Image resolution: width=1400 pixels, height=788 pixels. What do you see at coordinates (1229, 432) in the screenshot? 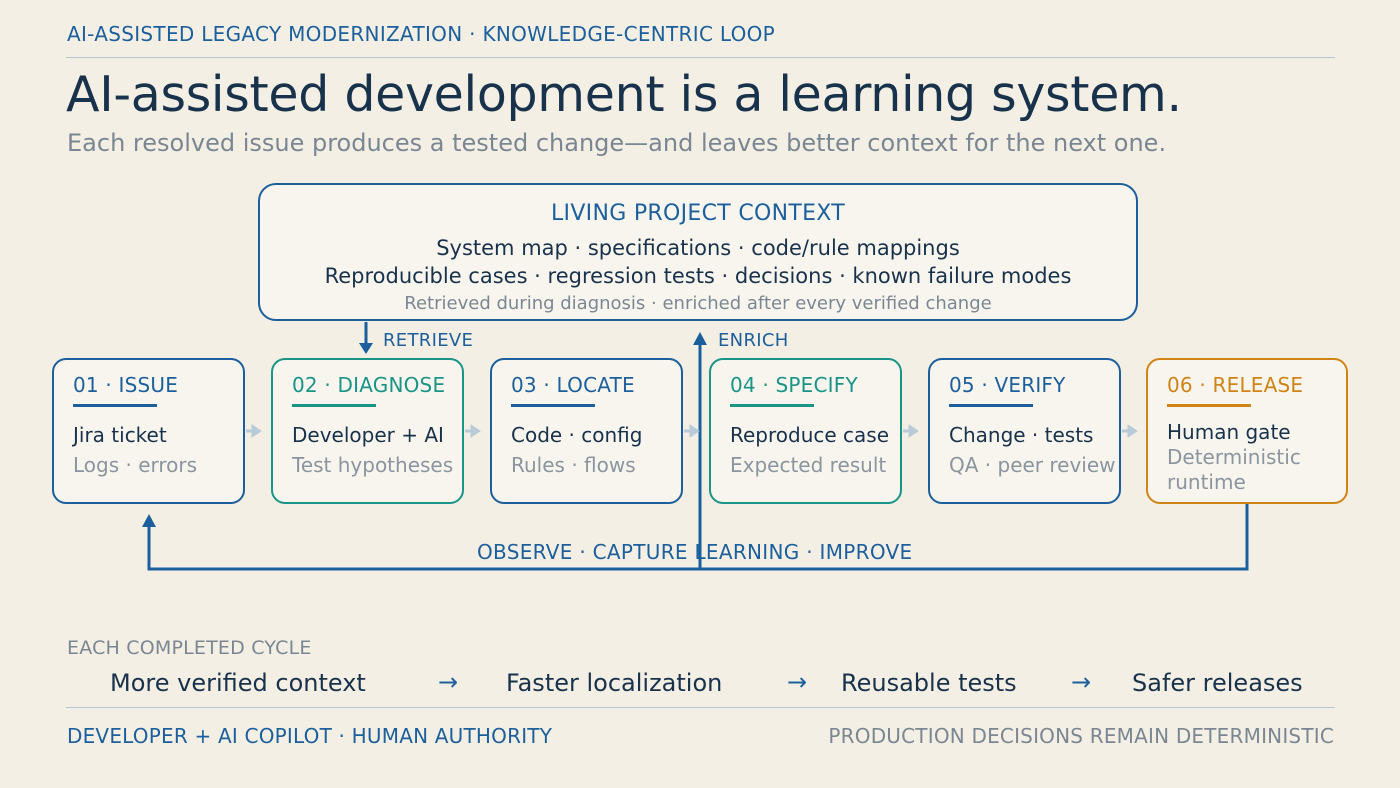
I see `step-primary-text: Human gate` at bounding box center [1229, 432].